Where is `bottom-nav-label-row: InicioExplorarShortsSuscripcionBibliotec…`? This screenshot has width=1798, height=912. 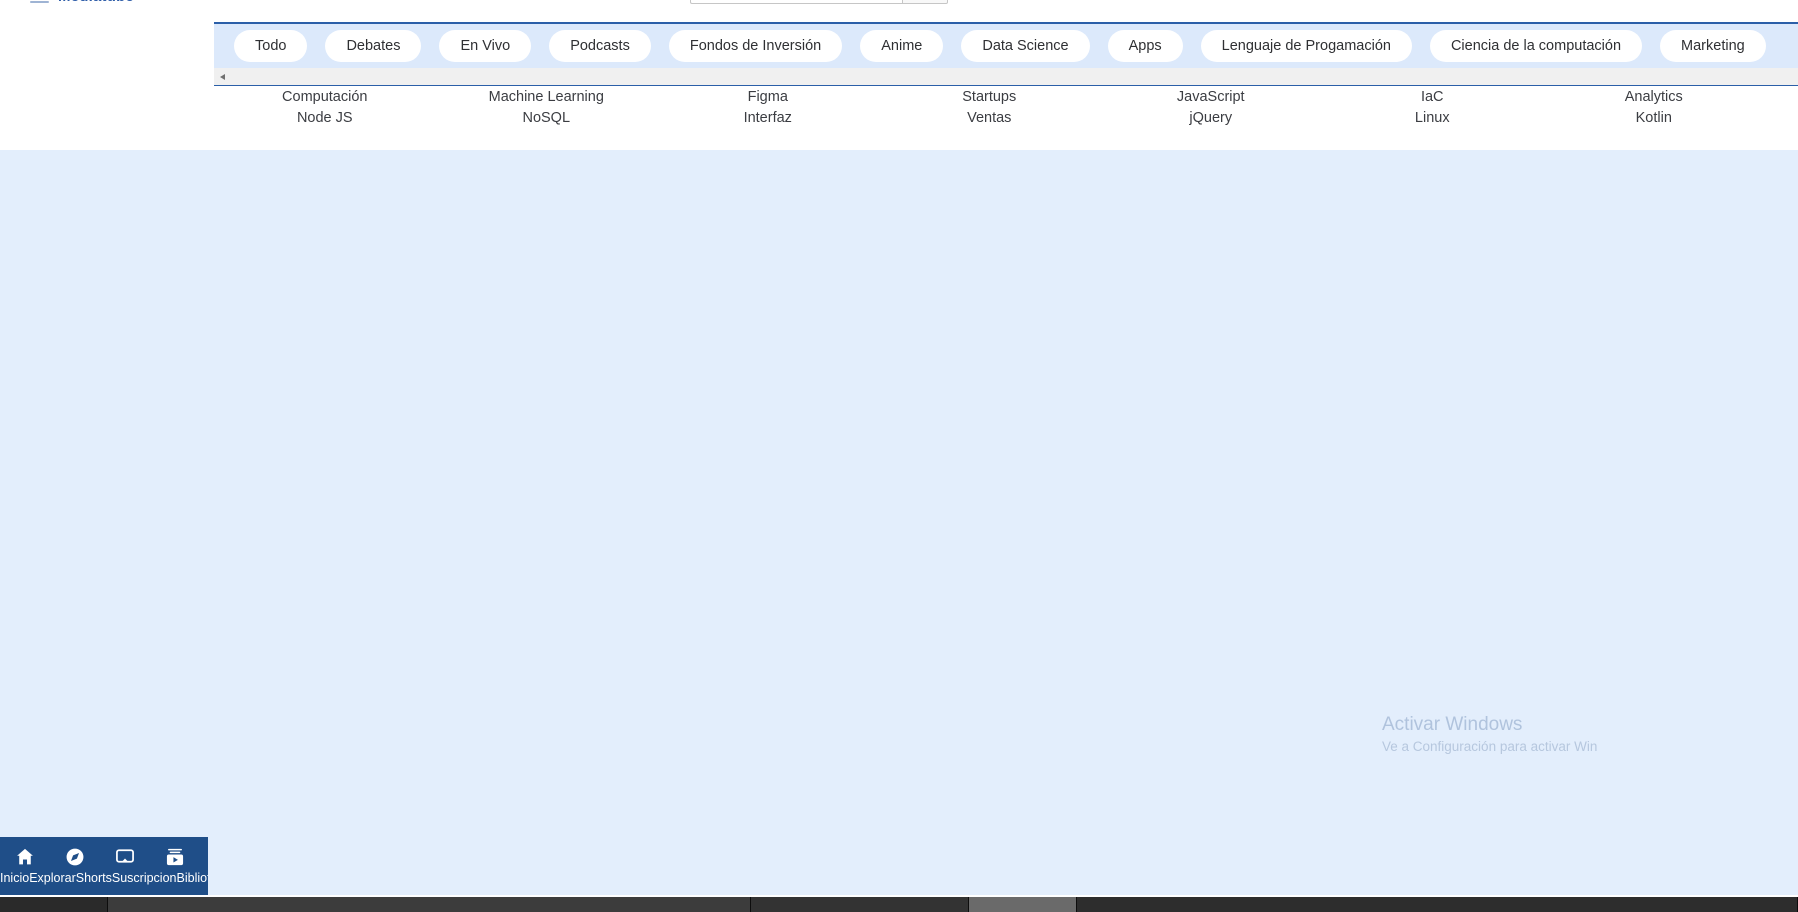 bottom-nav-label-row: InicioExplorarShortsSuscripcionBibliotec… is located at coordinates (104, 878).